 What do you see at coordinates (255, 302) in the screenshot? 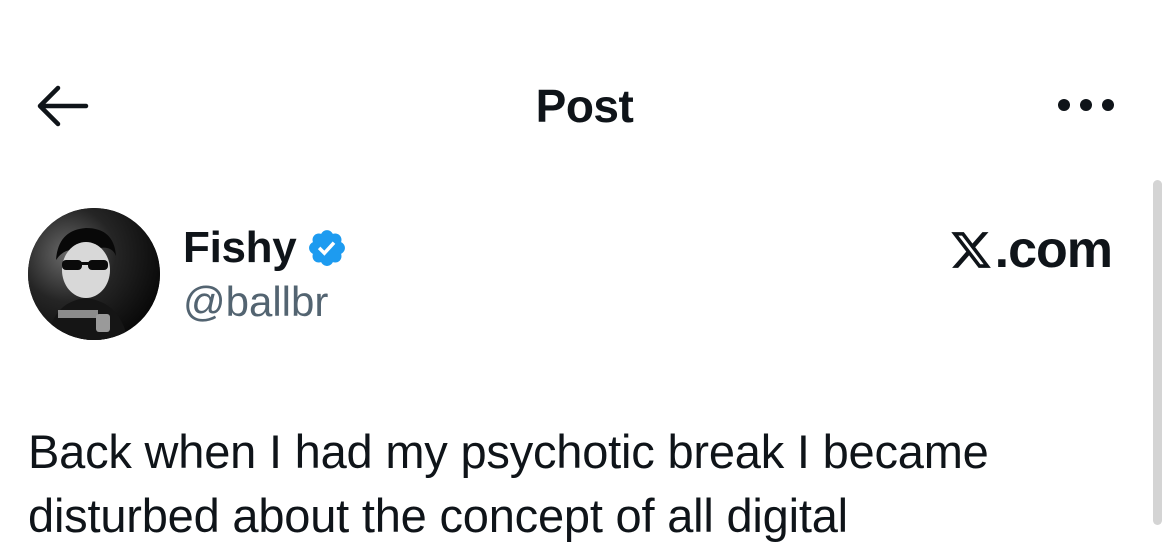
I see `author-handle: @ballbr` at bounding box center [255, 302].